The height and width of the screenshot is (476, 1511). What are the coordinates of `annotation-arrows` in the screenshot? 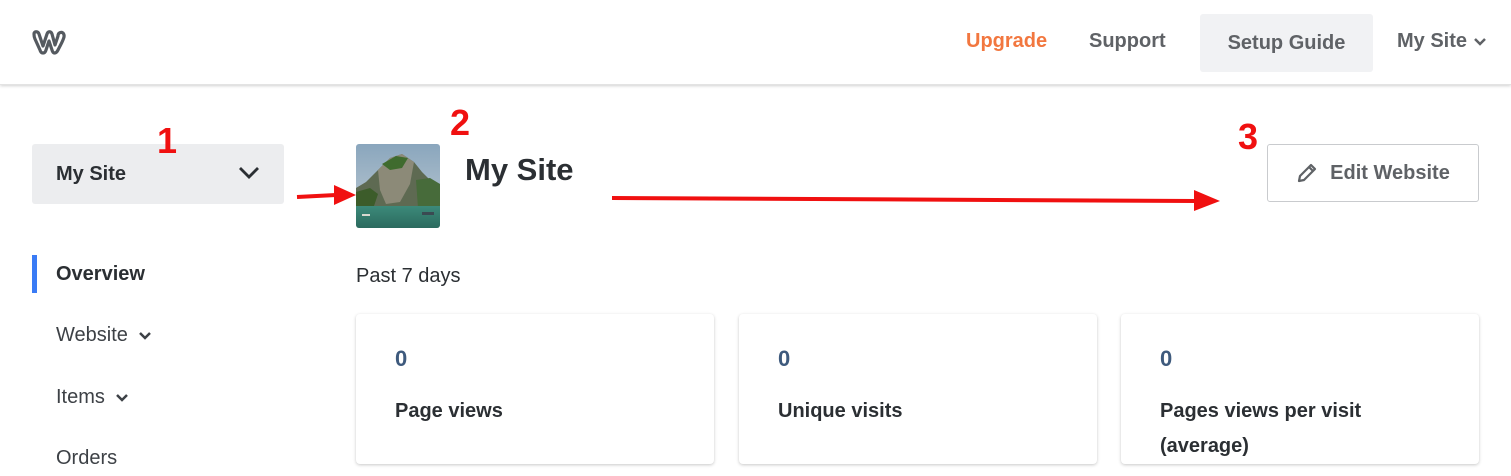 It's located at (758, 198).